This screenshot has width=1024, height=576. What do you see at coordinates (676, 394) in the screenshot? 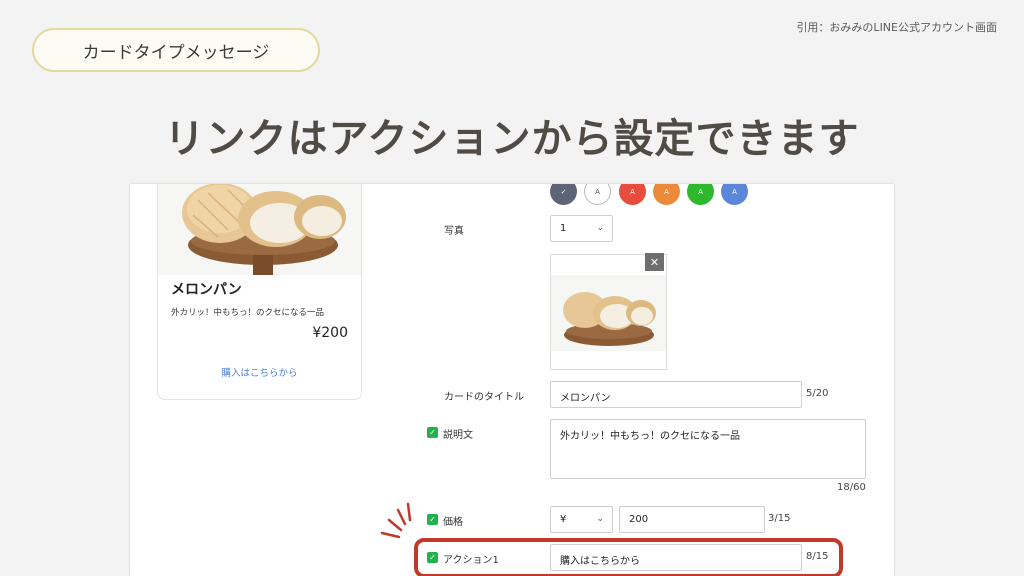
I see `title-input: メロンパン` at bounding box center [676, 394].